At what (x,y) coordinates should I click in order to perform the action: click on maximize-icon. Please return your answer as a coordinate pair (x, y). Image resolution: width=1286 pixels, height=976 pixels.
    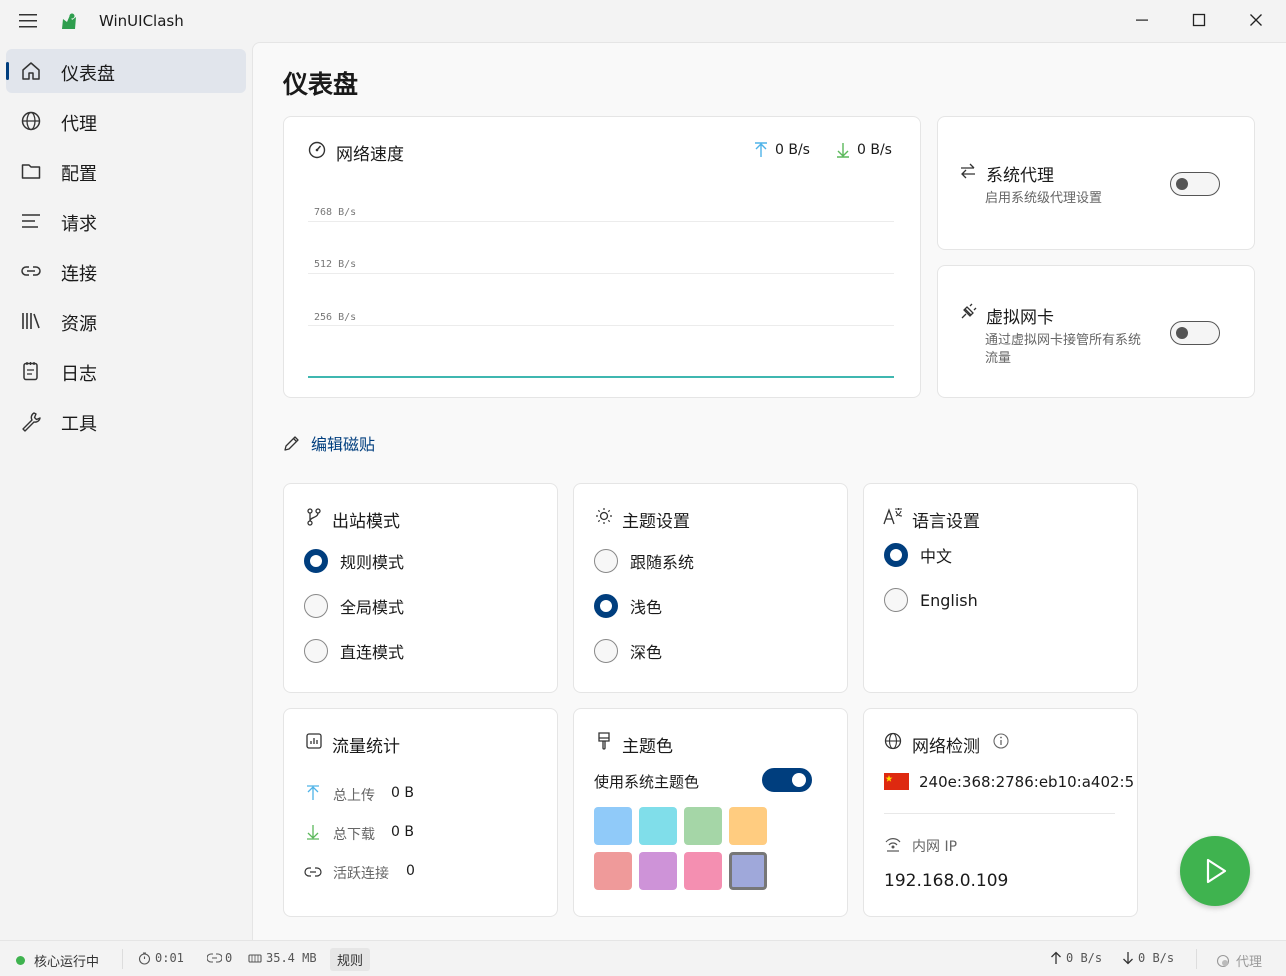
    Looking at the image, I should click on (1199, 20).